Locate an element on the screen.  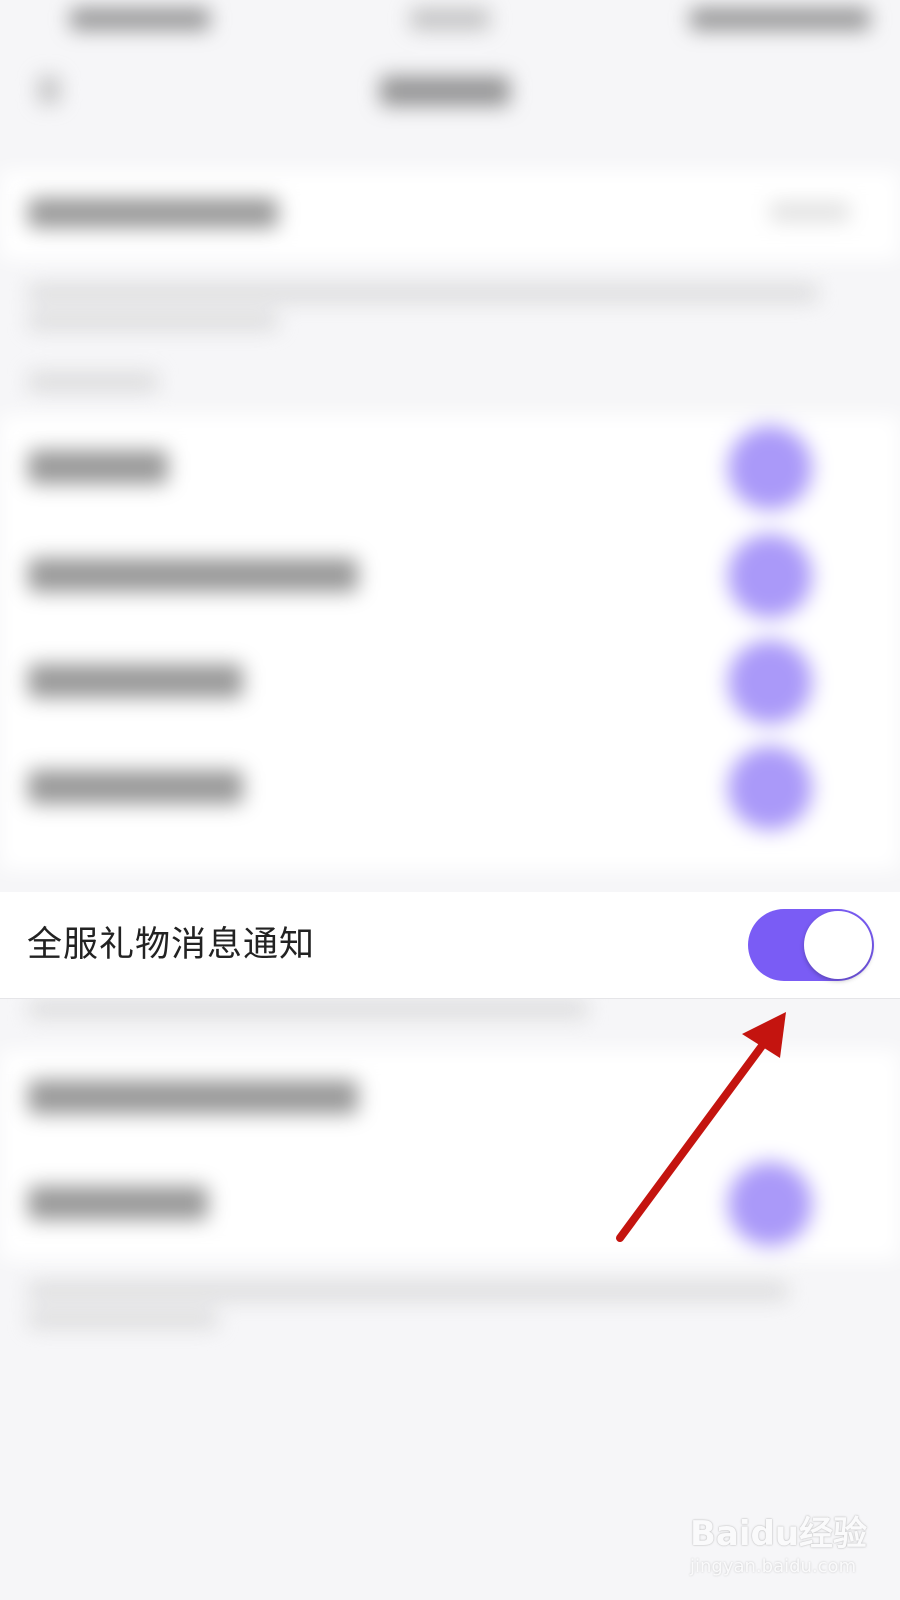
toggle-knob is located at coordinates (838, 945).